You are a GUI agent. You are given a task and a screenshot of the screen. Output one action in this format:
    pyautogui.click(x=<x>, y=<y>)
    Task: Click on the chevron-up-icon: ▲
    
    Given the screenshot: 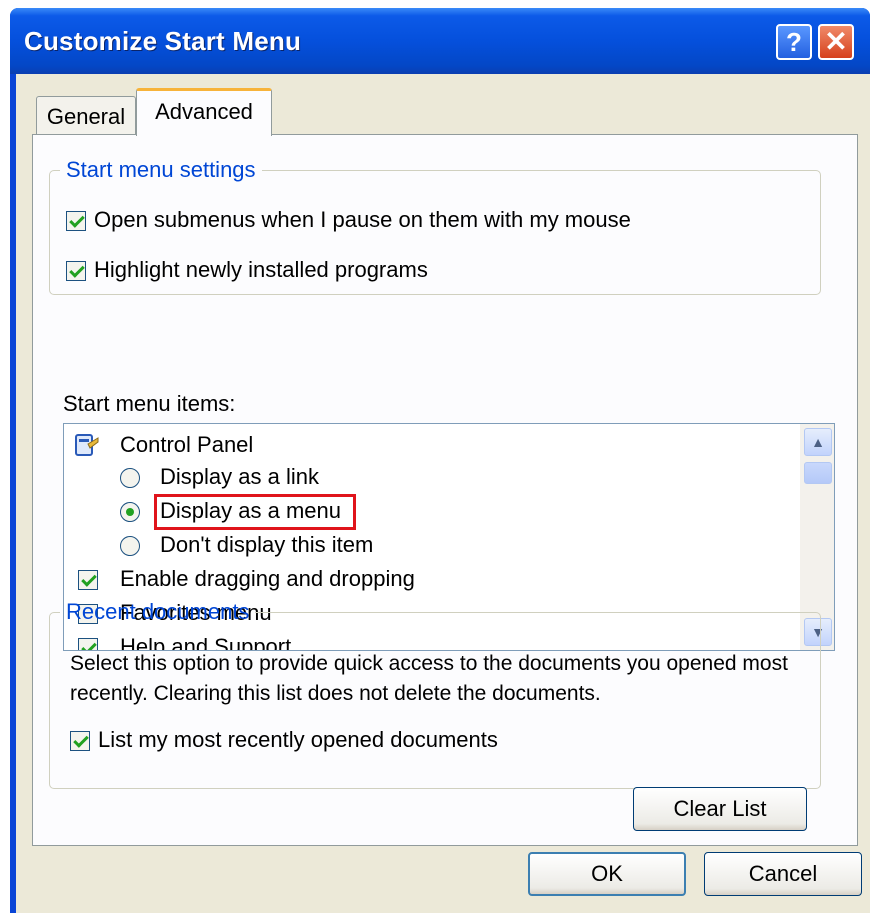 What is the action you would take?
    pyautogui.click(x=818, y=442)
    